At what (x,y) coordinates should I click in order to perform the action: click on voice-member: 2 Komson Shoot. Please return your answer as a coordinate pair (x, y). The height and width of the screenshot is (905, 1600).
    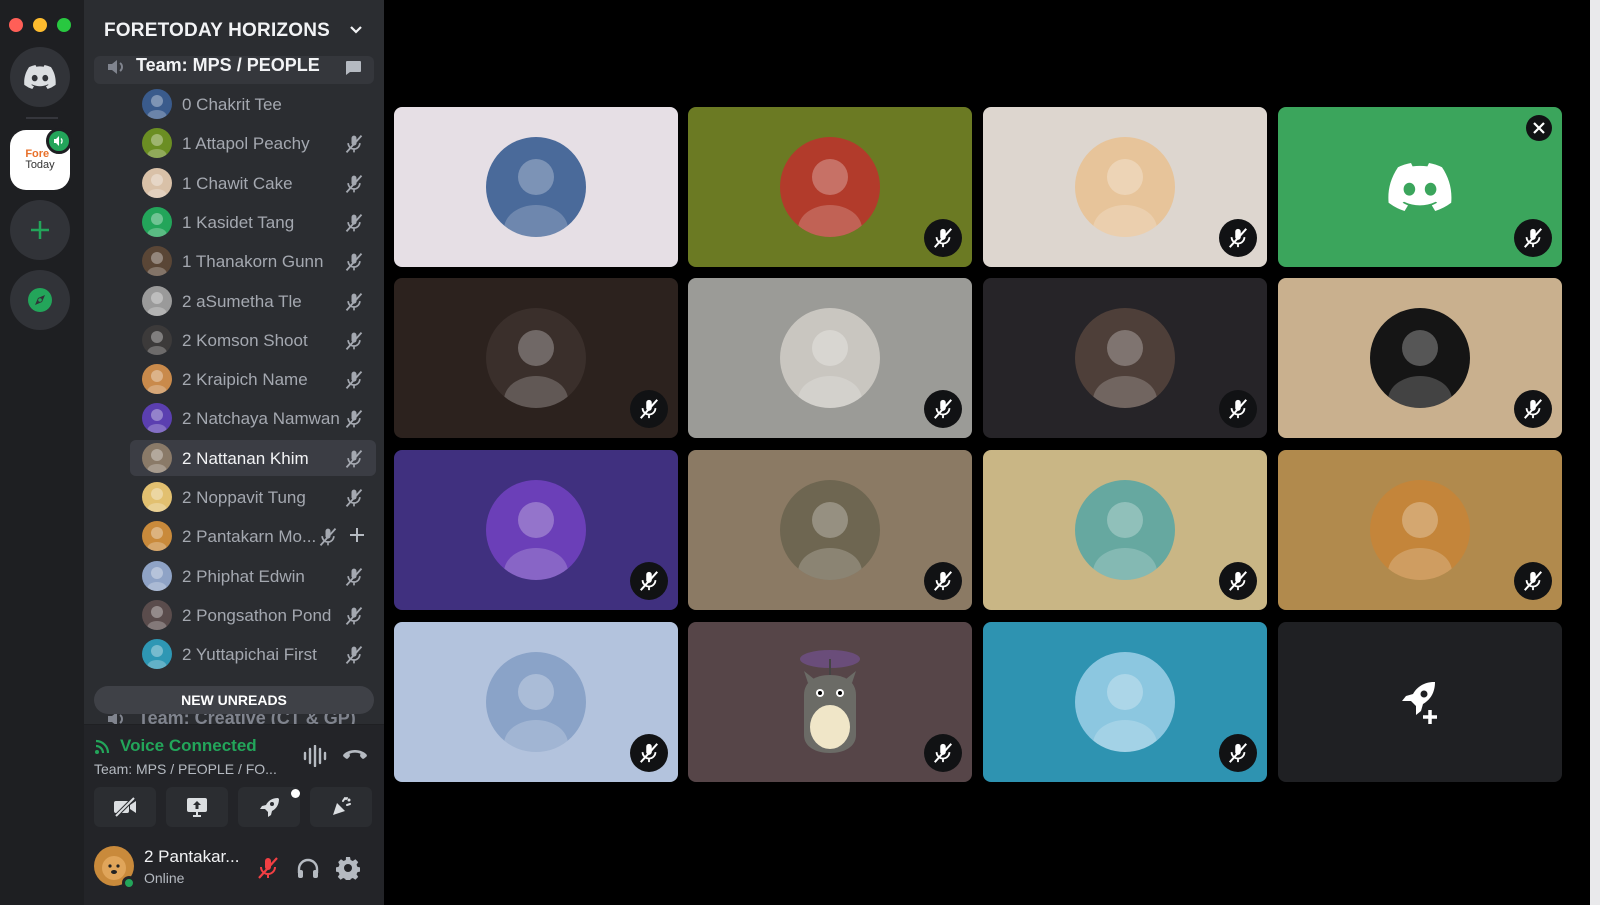
    Looking at the image, I should click on (253, 340).